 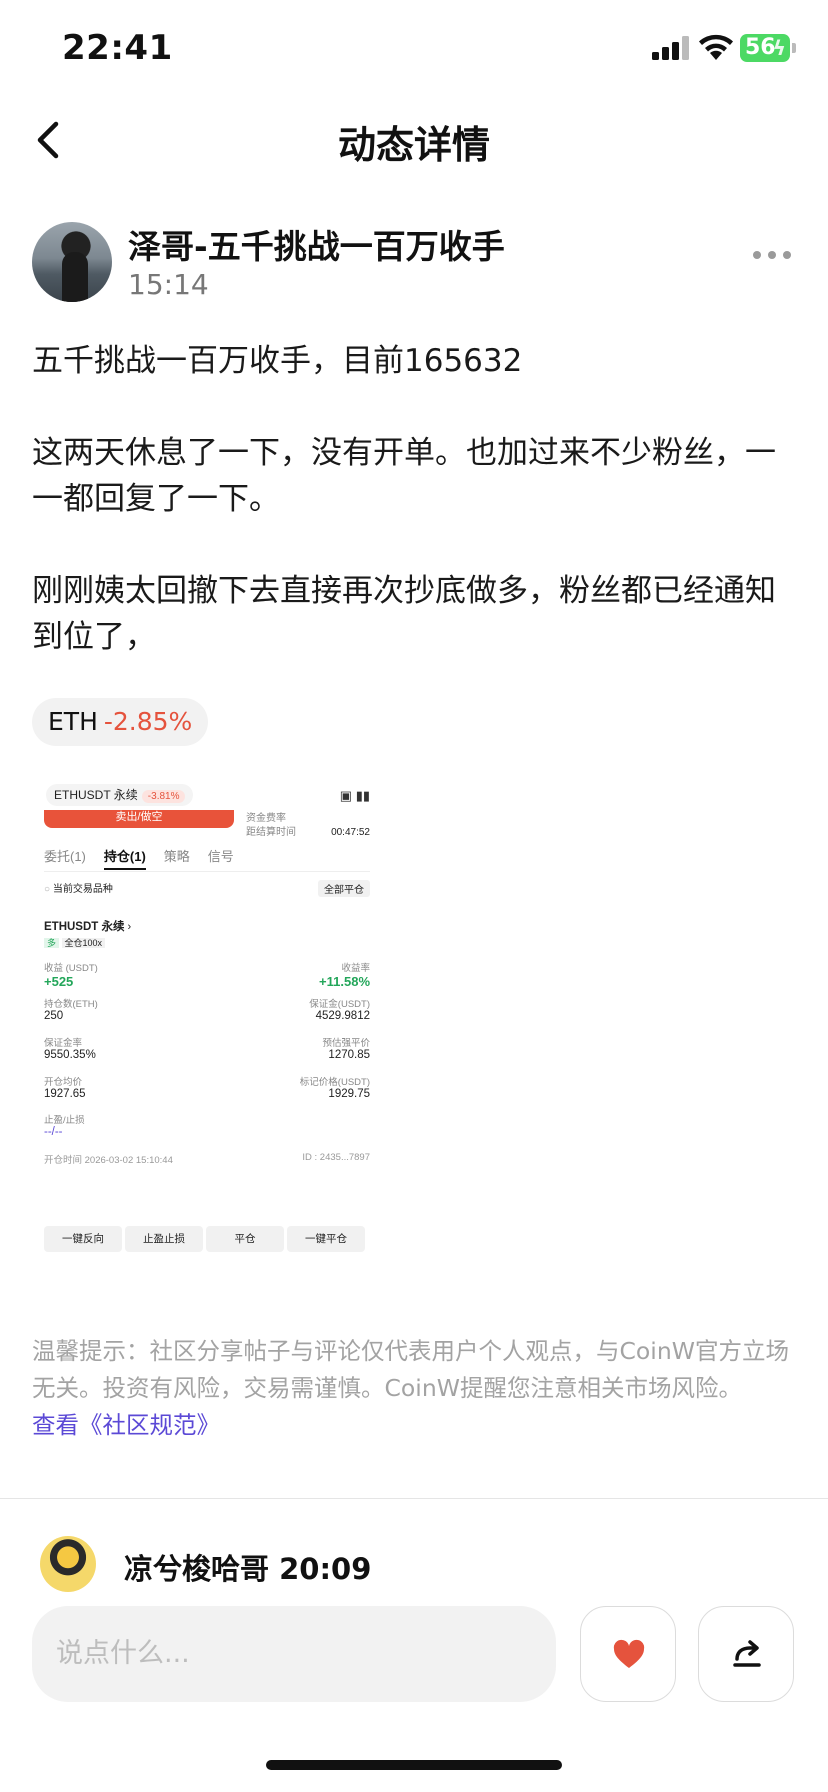 What do you see at coordinates (716, 47) in the screenshot?
I see `wifi-icon` at bounding box center [716, 47].